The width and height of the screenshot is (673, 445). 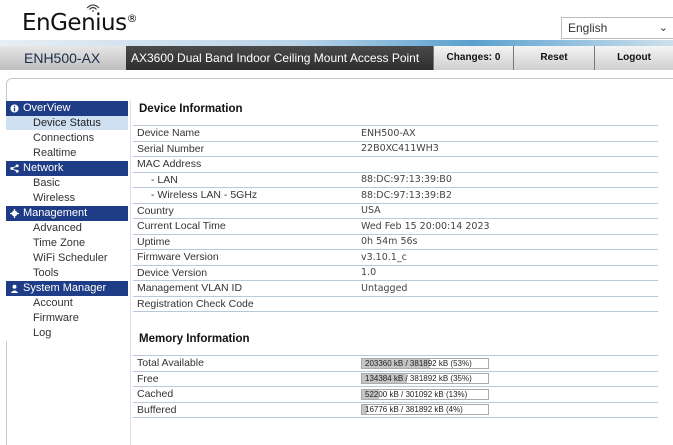 I want to click on memory-info-label: Free, so click(x=245, y=379).